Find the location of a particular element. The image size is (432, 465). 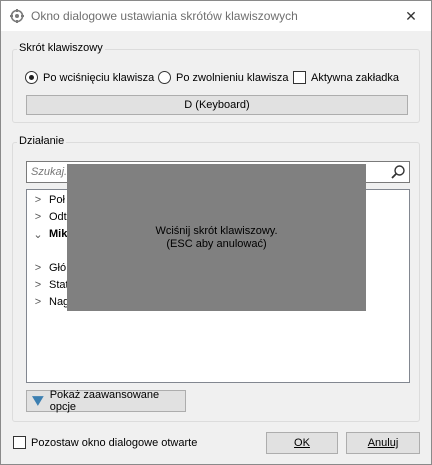

action-group-label: Działanie is located at coordinates (42, 141).